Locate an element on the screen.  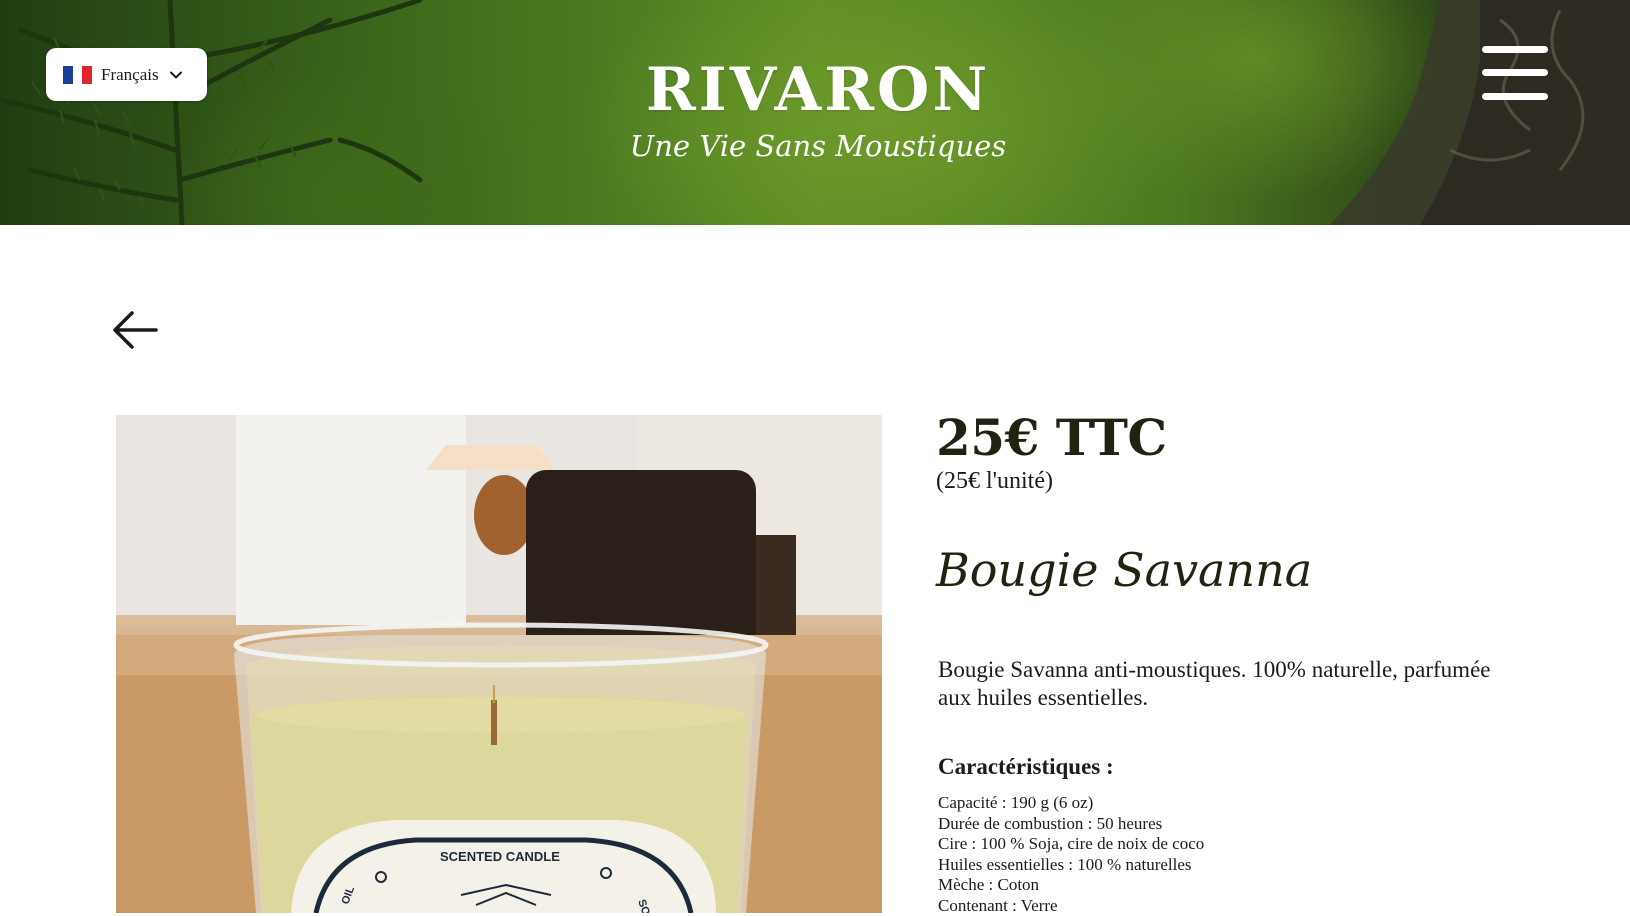
brand-name: RIVARON is located at coordinates (818, 90).